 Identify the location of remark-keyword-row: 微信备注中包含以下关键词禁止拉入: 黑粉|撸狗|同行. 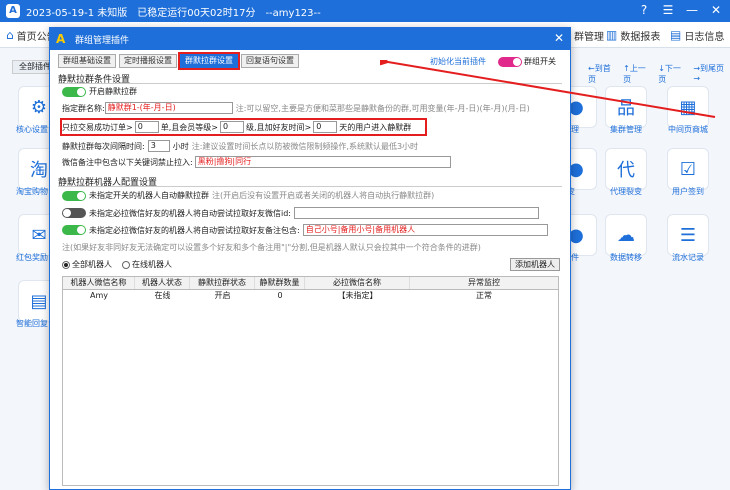
(256, 162).